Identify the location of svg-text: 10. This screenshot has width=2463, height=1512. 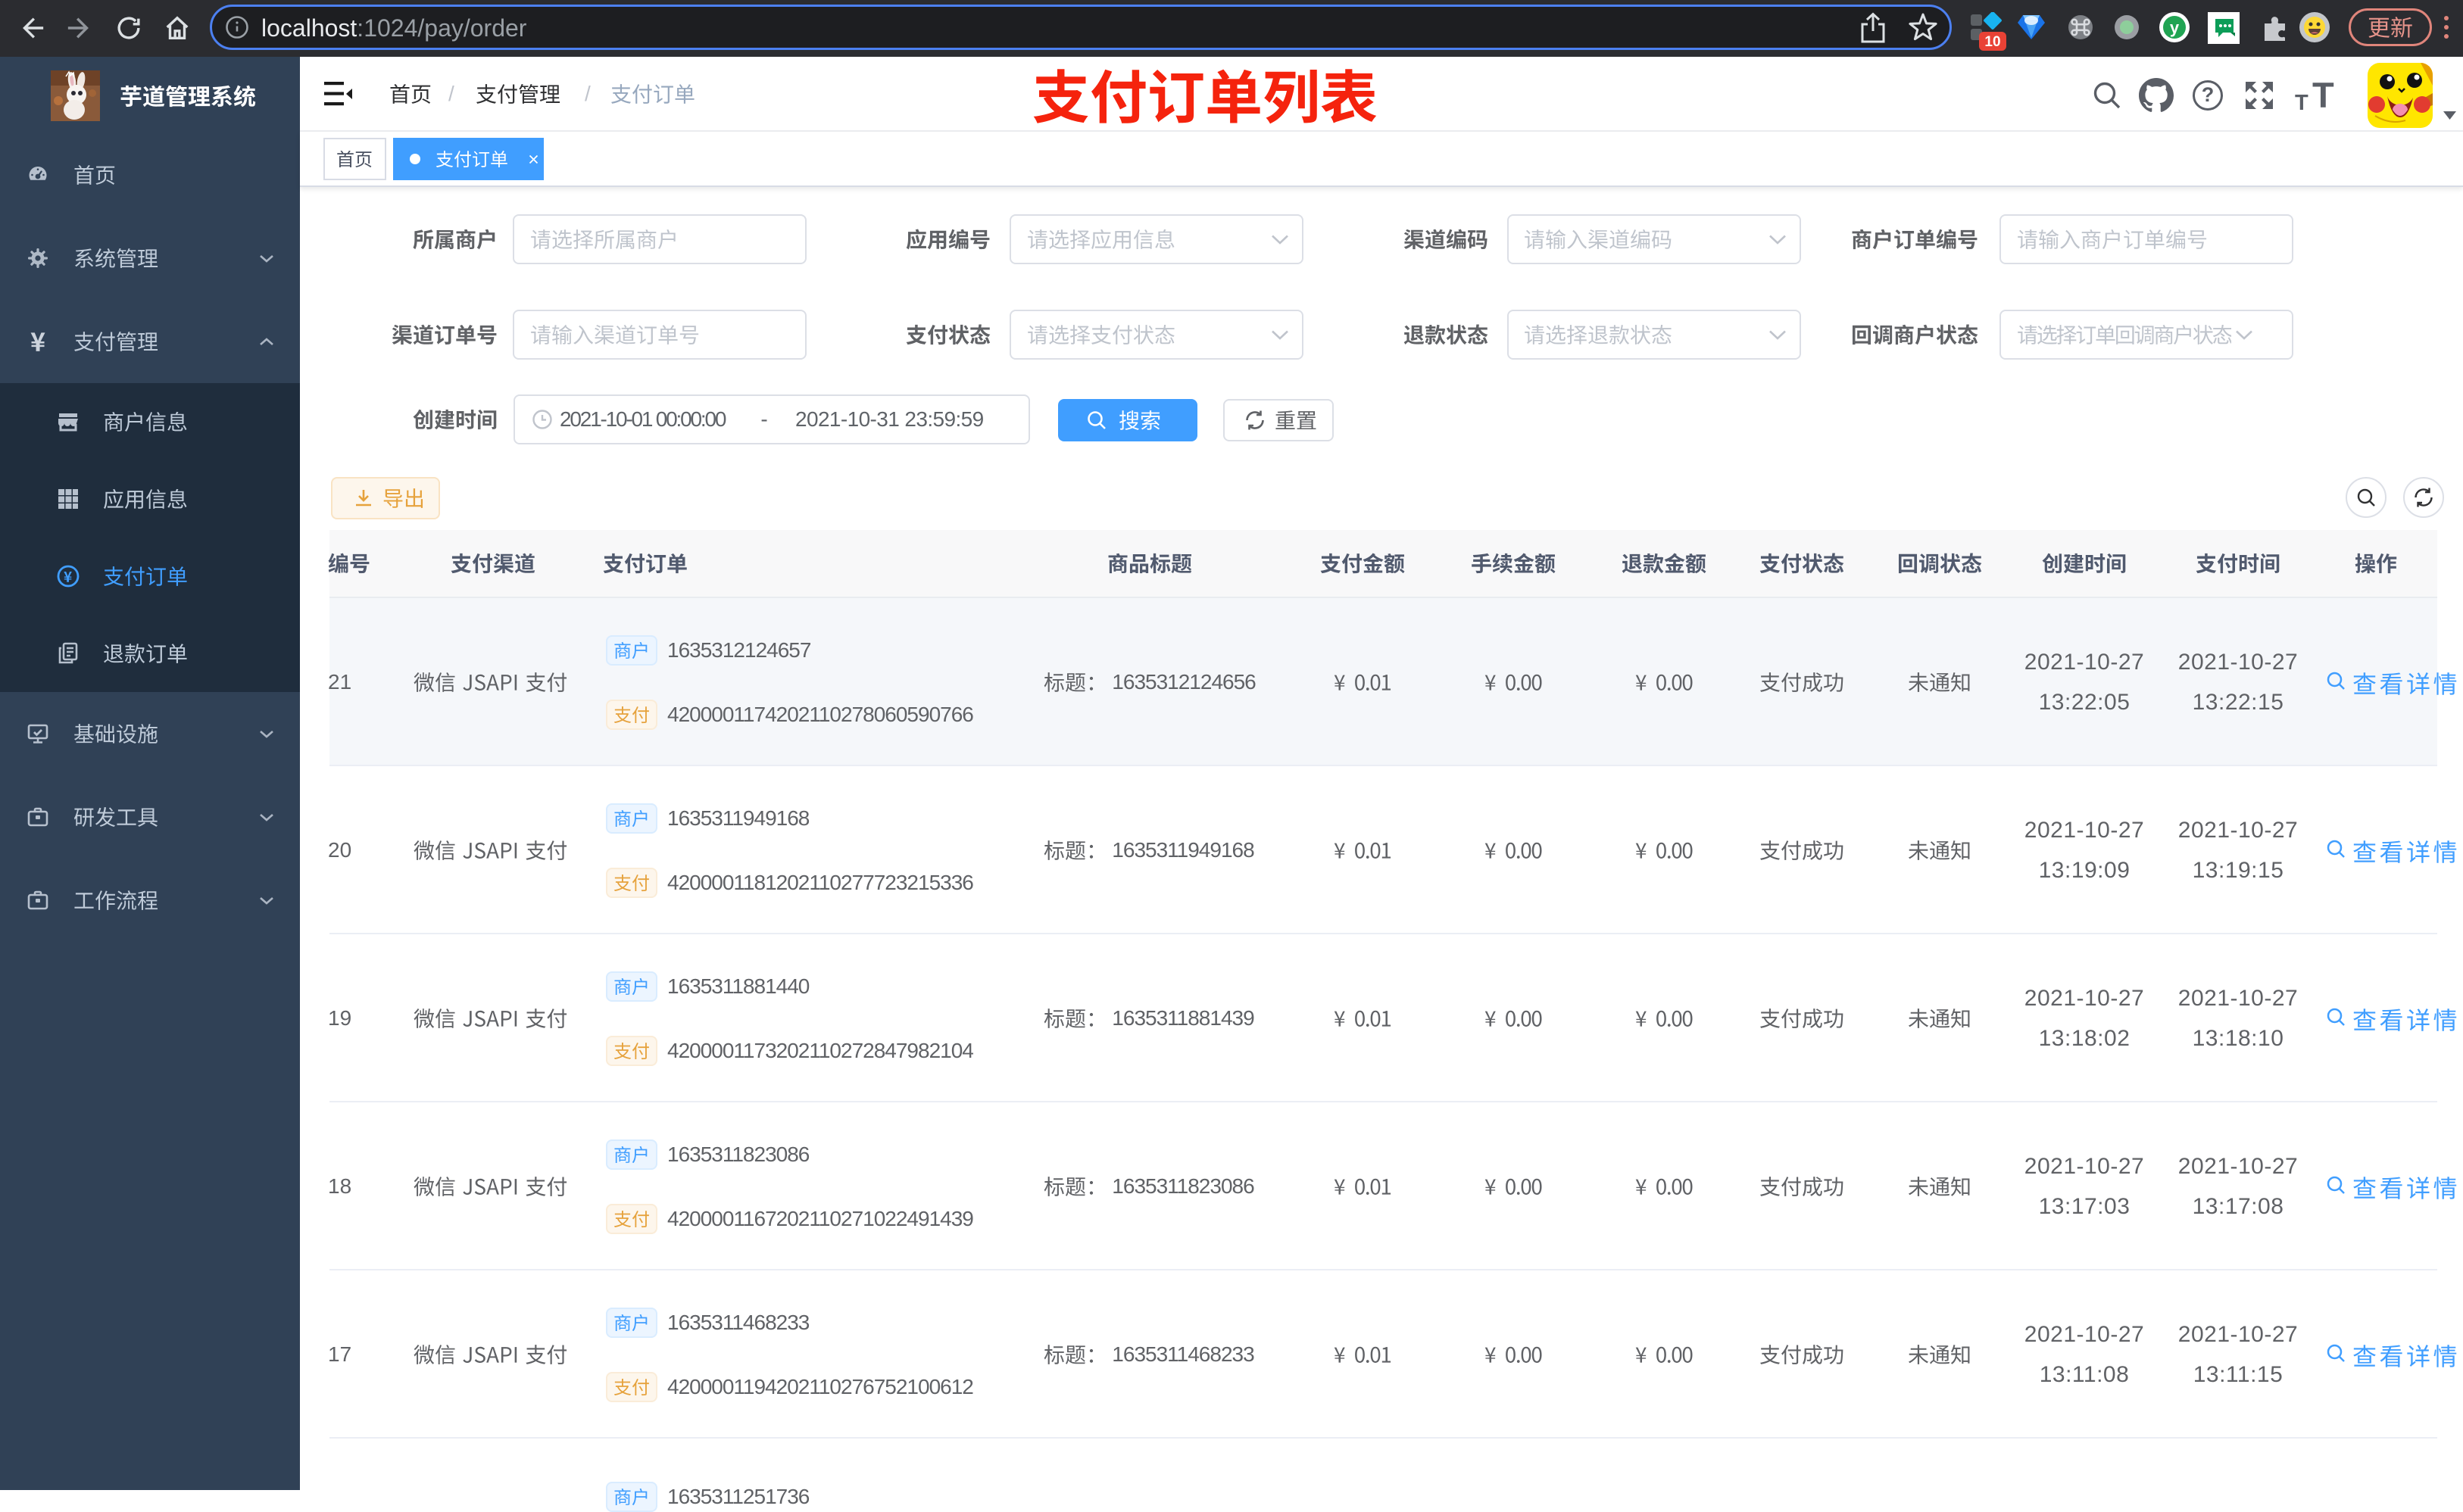
(1992, 42).